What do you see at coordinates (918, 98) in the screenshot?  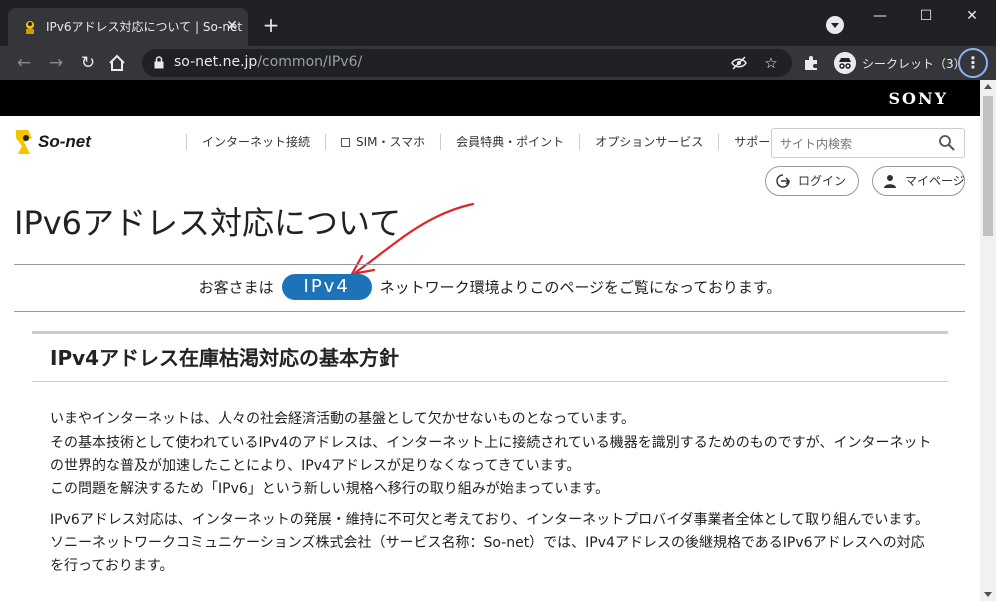 I see `sony-logo: SONY` at bounding box center [918, 98].